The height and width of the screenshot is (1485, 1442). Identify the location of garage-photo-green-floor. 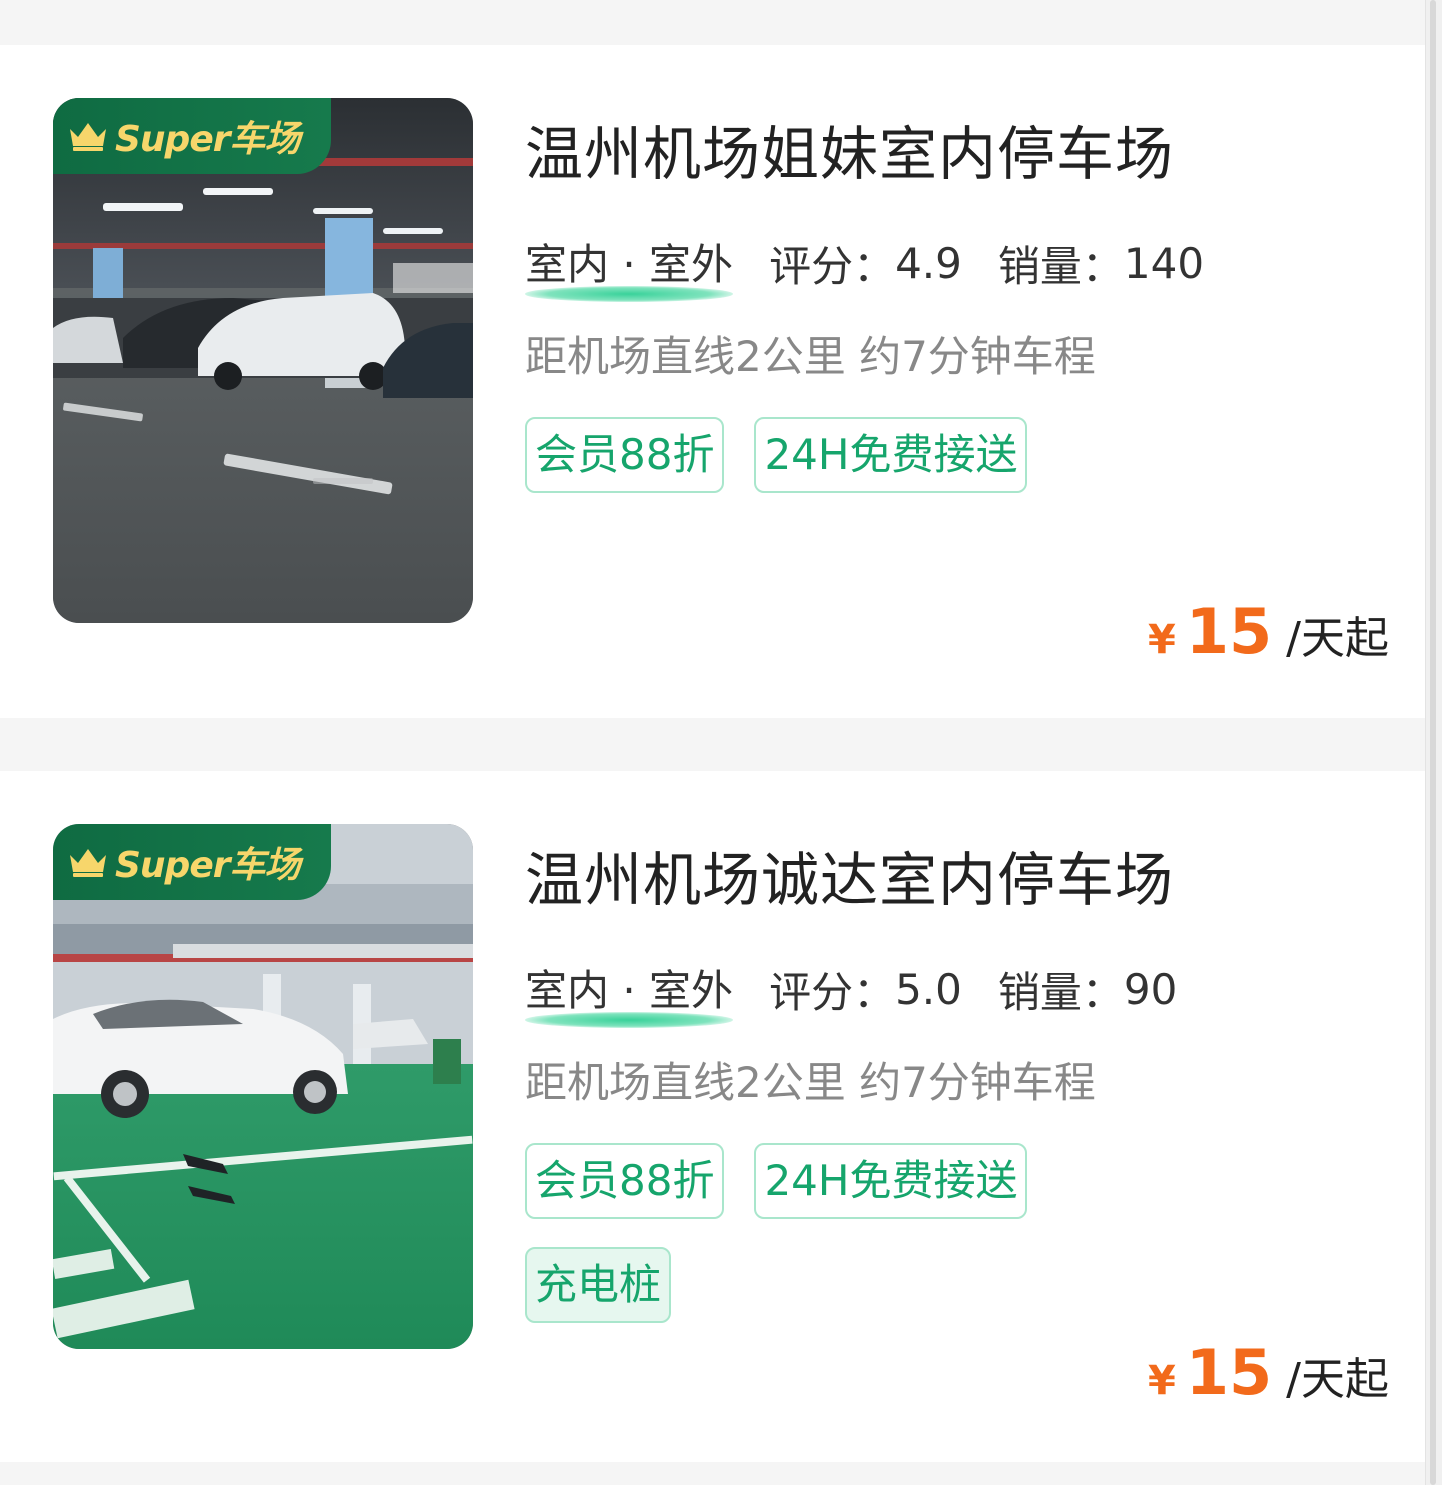
(263, 1086).